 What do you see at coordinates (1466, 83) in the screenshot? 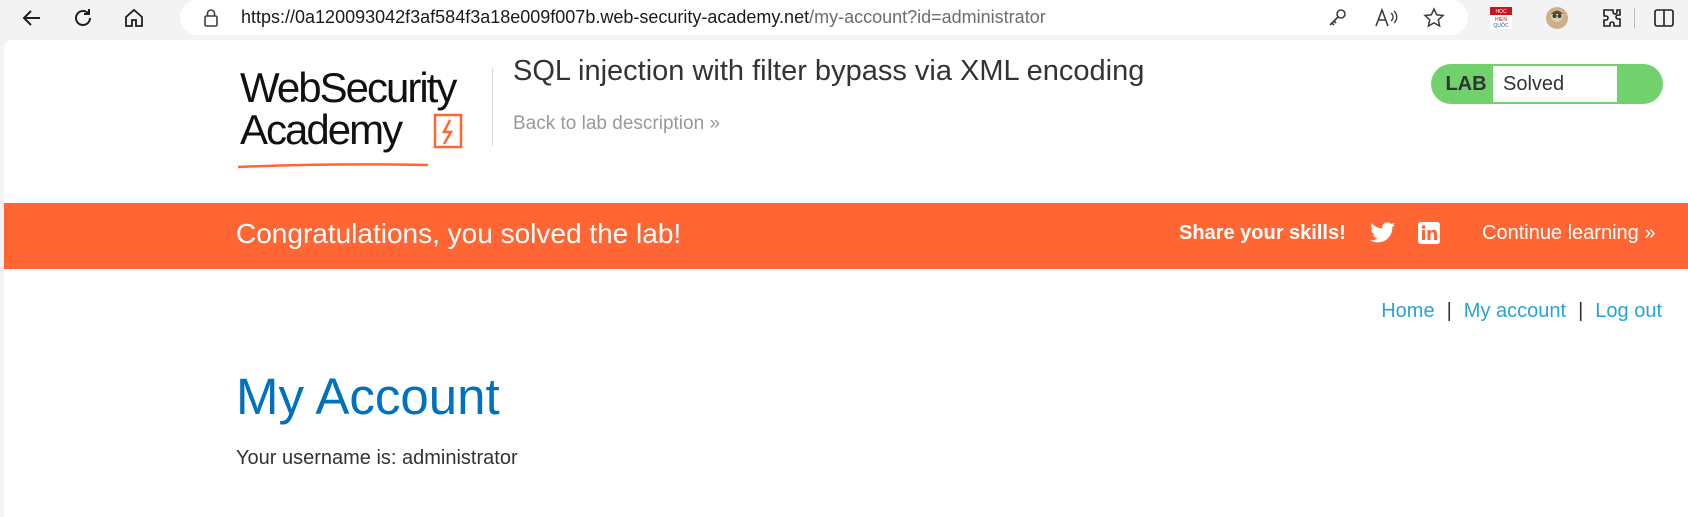
I see `lab-label: LAB` at bounding box center [1466, 83].